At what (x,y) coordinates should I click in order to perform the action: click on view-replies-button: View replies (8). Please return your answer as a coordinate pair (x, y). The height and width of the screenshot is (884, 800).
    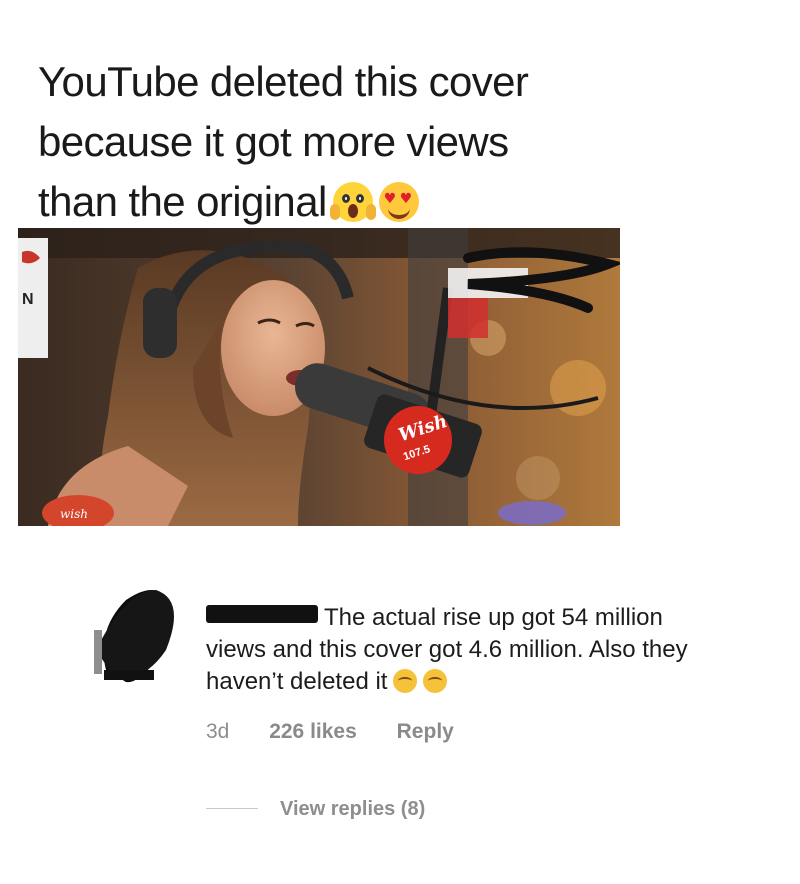
    Looking at the image, I should click on (315, 809).